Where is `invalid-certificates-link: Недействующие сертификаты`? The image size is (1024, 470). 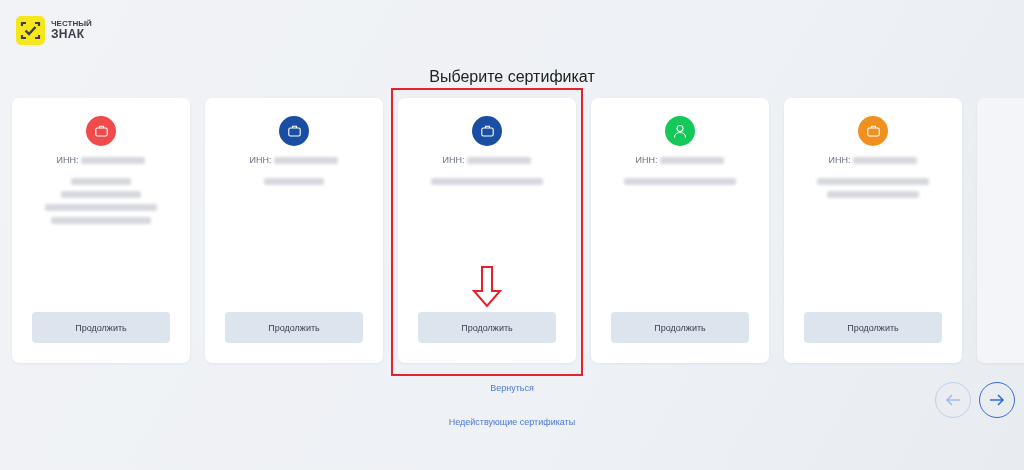
invalid-certificates-link: Недействующие сертификаты is located at coordinates (512, 422).